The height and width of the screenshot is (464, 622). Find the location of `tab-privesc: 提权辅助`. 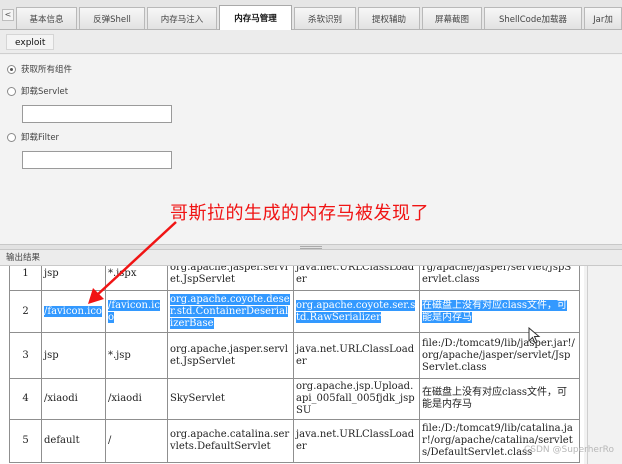

tab-privesc: 提权辅助 is located at coordinates (389, 18).